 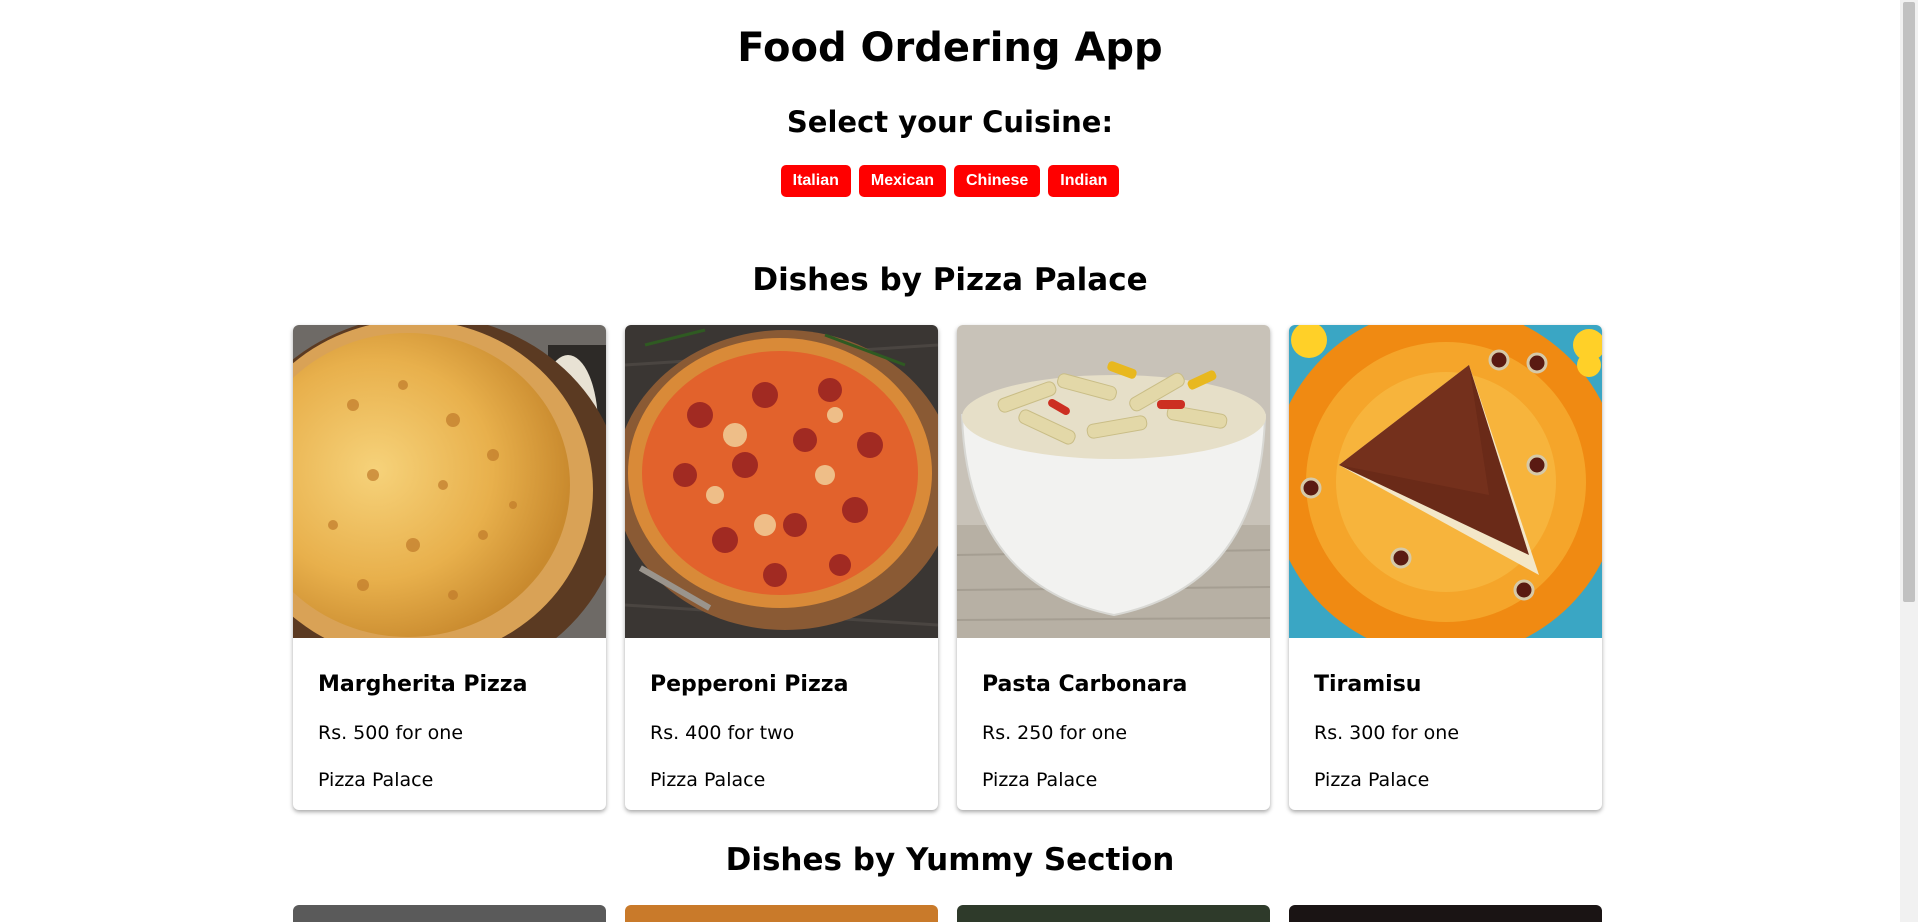 I want to click on dish-price: Rs. 500 for one, so click(x=391, y=733).